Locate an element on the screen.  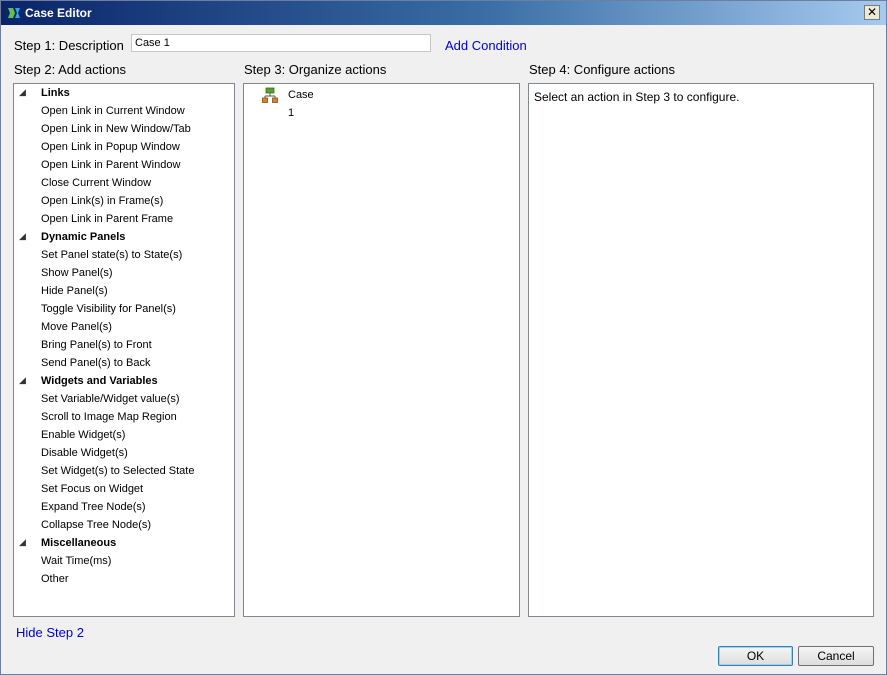
tree-group-dynamic-panels: ◢ Dynamic Panels is located at coordinates (124, 237).